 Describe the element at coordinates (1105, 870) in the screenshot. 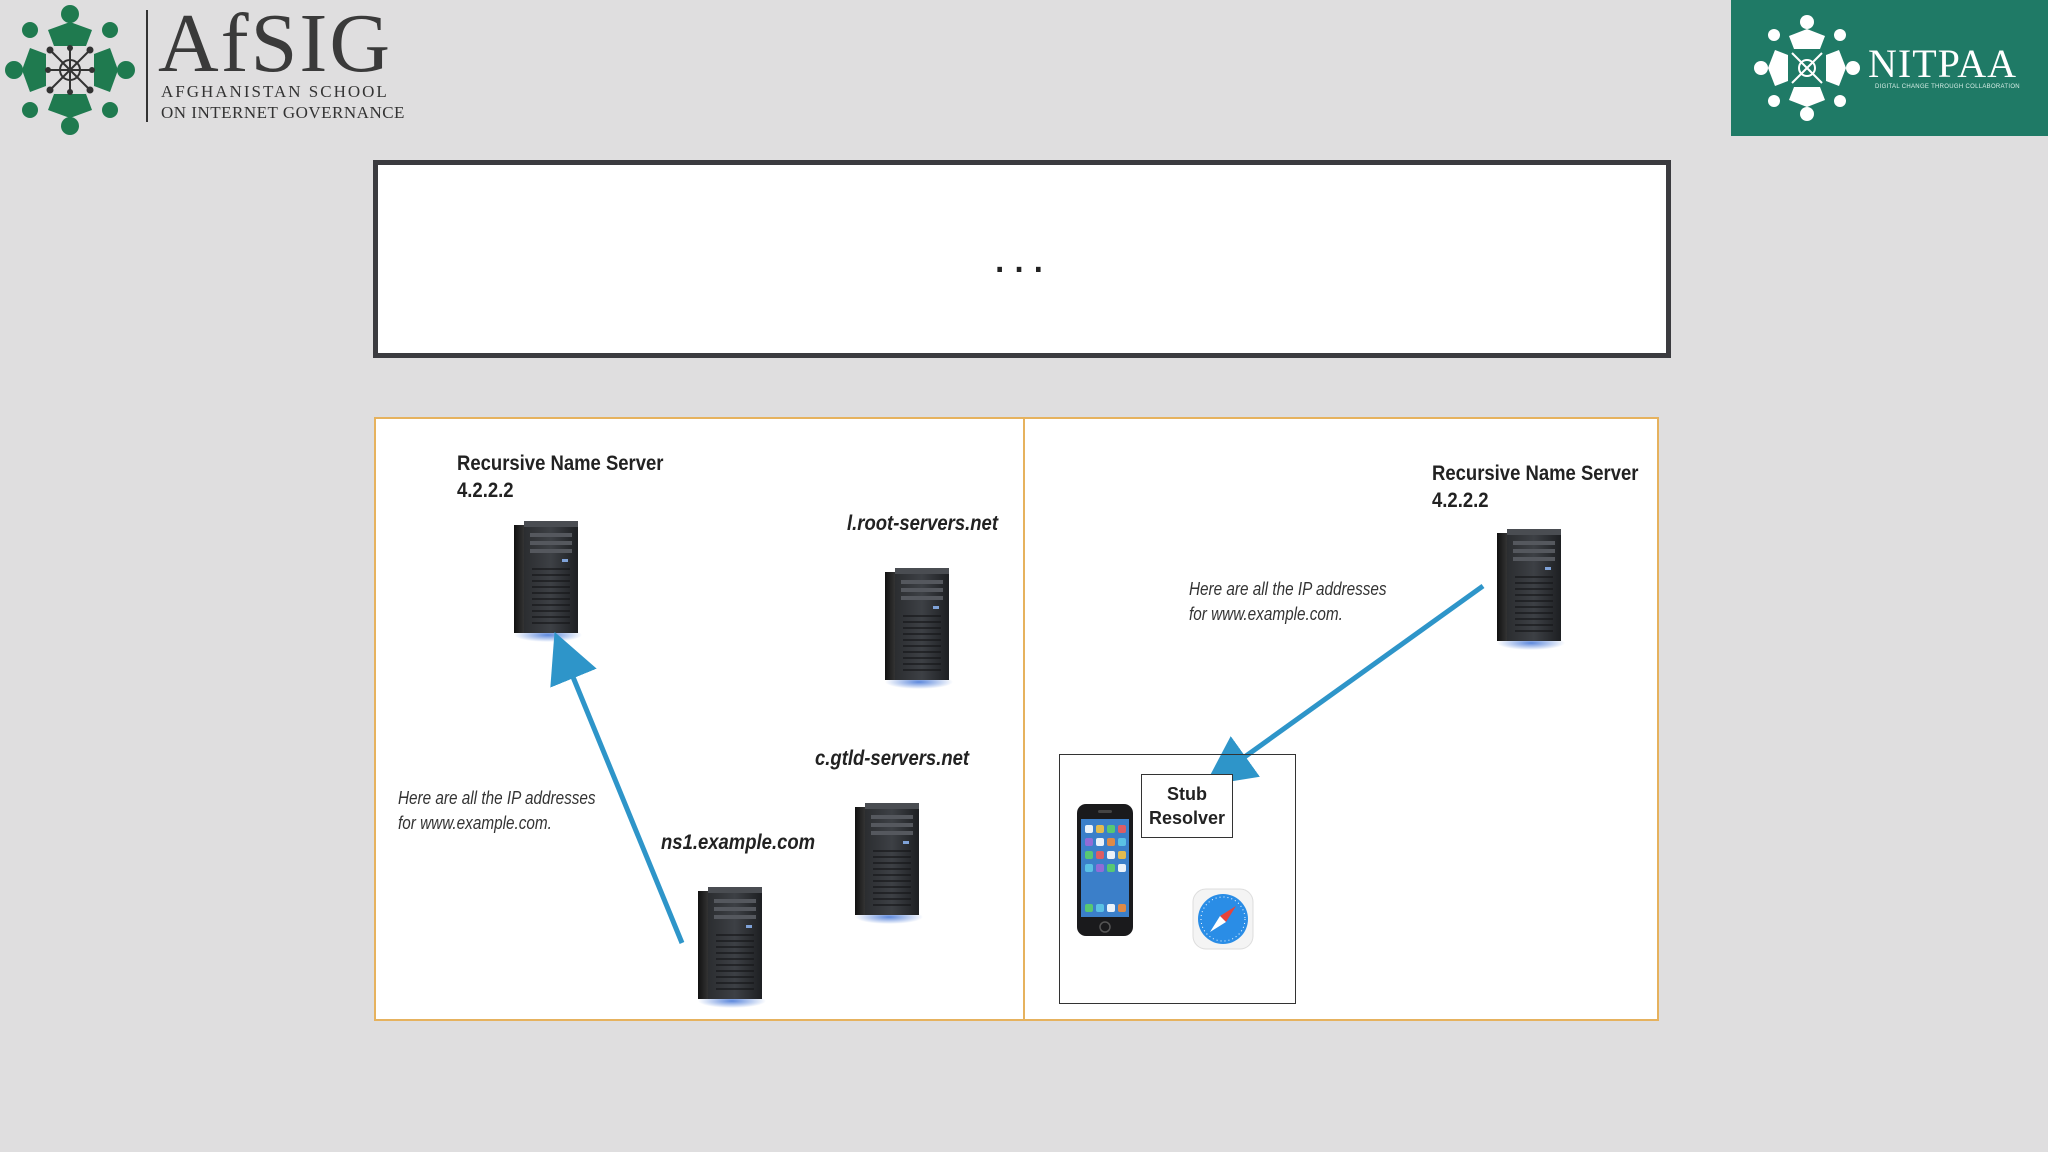

I see `smartphone-icon` at that location.